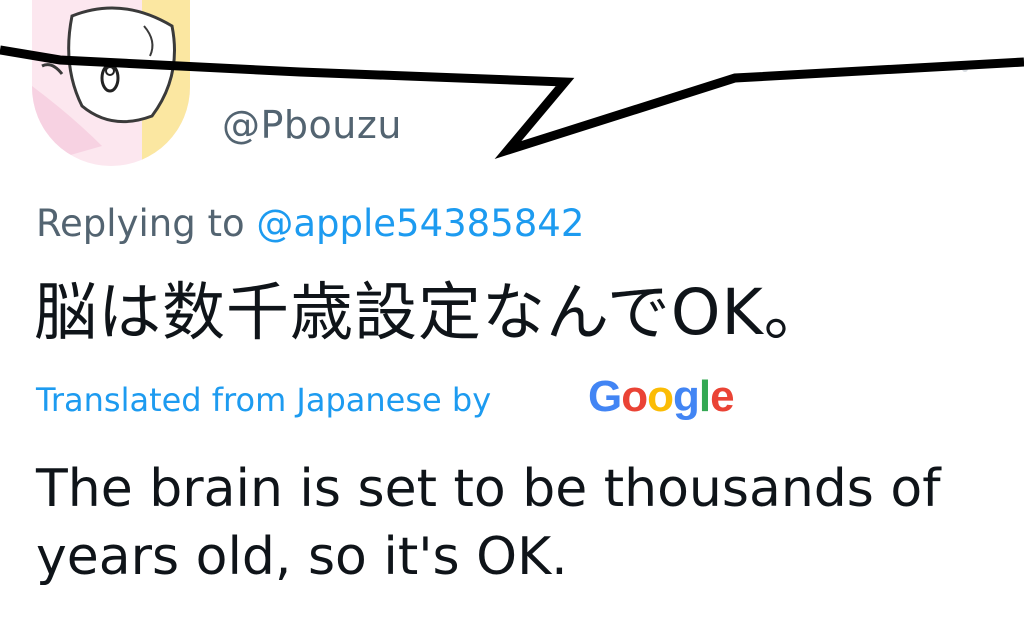  Describe the element at coordinates (605, 396) in the screenshot. I see `google-logo-letter: G` at that location.